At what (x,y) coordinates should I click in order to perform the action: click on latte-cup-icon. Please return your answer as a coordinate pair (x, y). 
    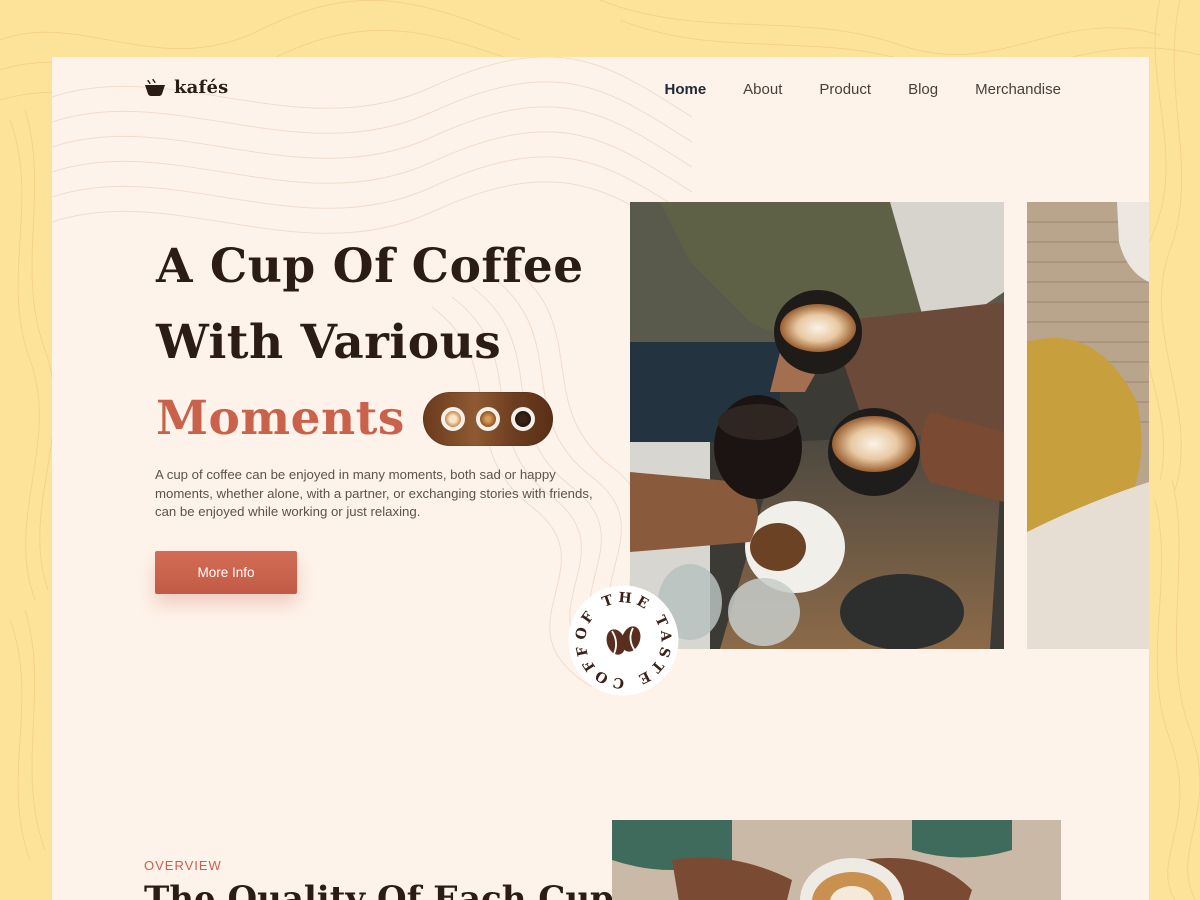
    Looking at the image, I should click on (452, 419).